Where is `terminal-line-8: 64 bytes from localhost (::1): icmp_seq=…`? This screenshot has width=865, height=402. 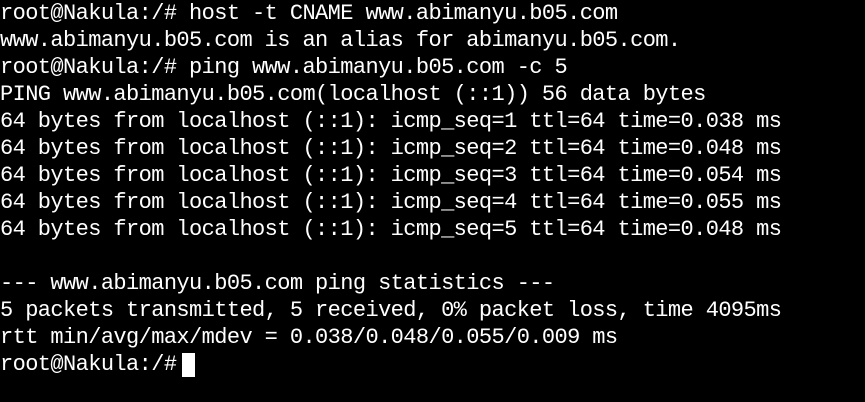
terminal-line-8: 64 bytes from localhost (::1): icmp_seq=… is located at coordinates (391, 202).